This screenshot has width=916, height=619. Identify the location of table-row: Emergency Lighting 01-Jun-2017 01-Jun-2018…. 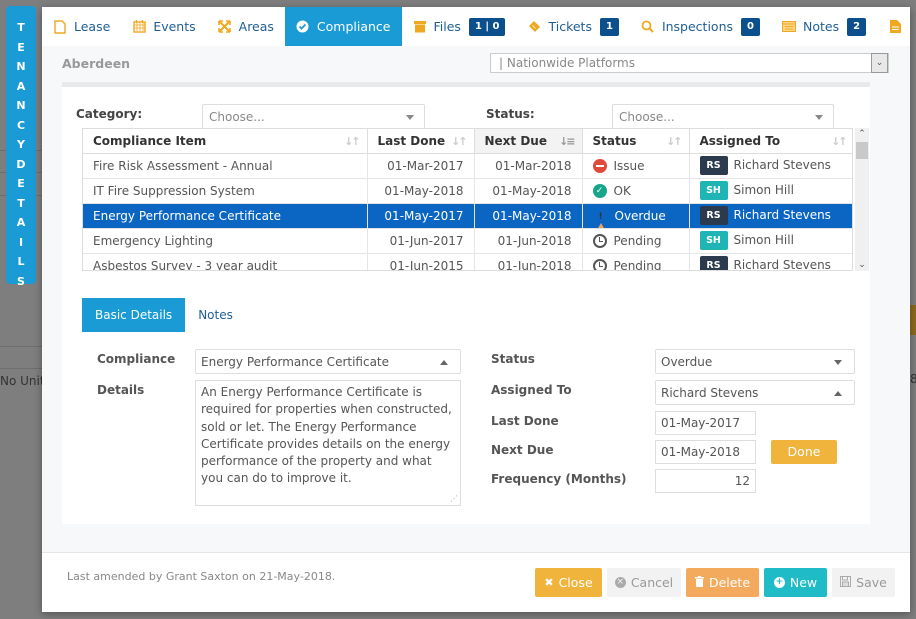
(467, 241).